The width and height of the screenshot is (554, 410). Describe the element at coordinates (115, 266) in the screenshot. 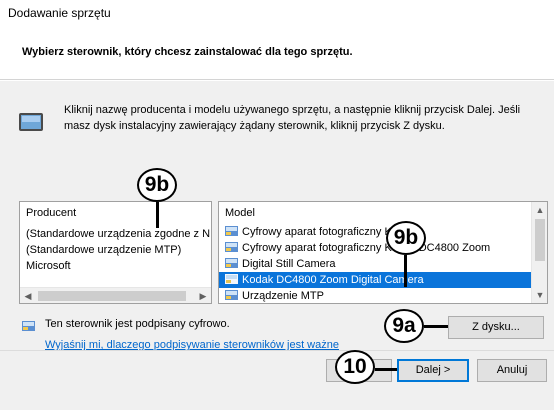

I see `manufacturer-item: Microsoft` at that location.